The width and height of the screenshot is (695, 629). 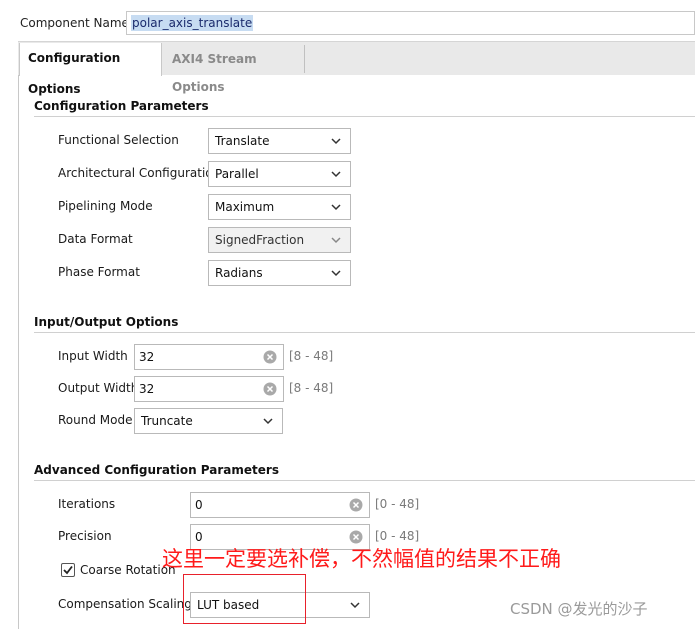 What do you see at coordinates (237, 174) in the screenshot?
I see `architectural-configuration-value: Parallel` at bounding box center [237, 174].